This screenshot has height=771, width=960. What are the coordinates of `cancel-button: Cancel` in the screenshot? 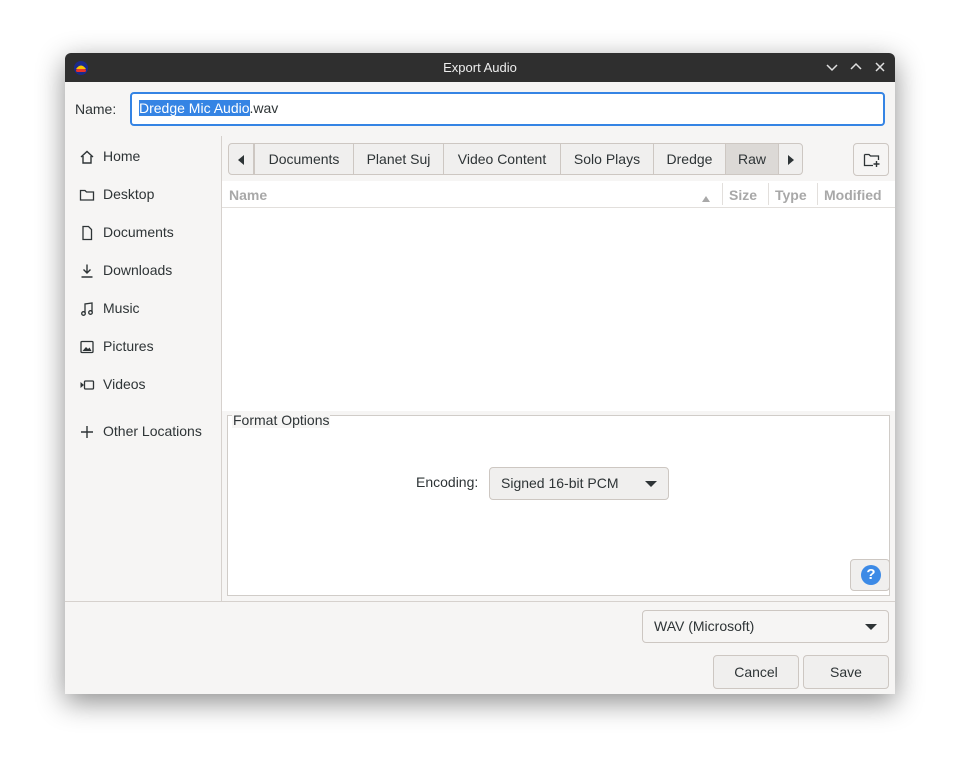 It's located at (756, 672).